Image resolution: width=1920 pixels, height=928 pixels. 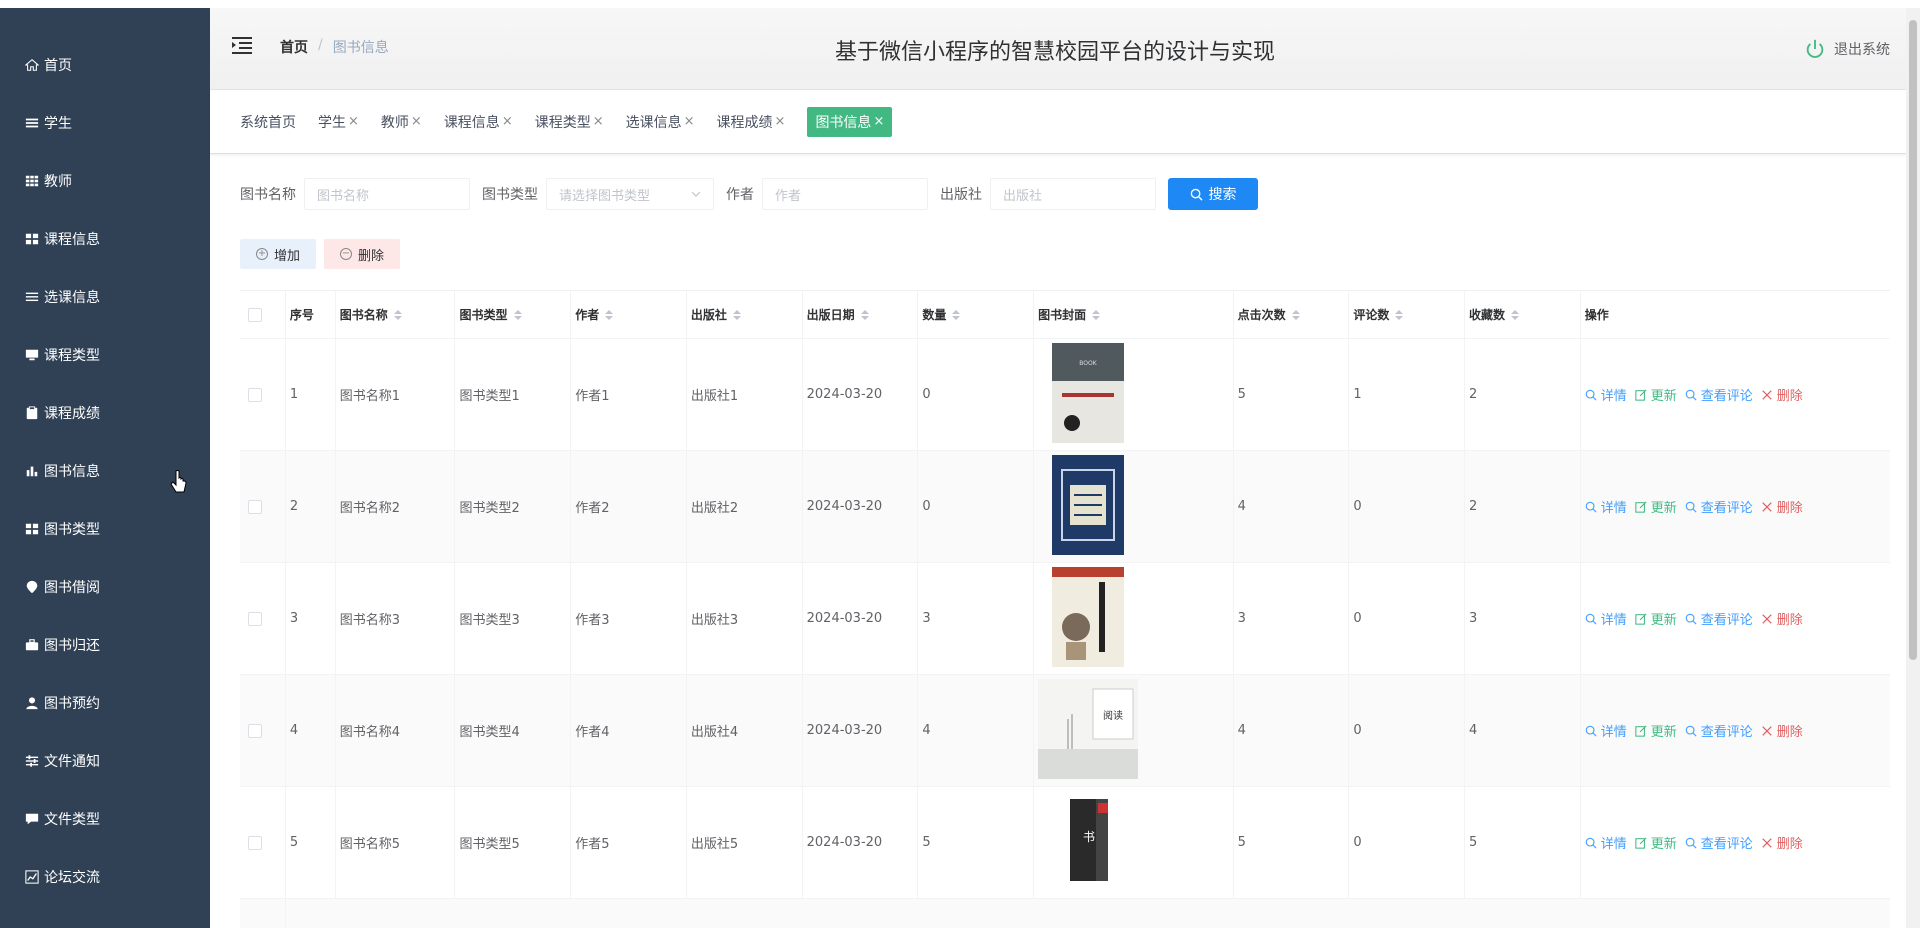 What do you see at coordinates (105, 703) in the screenshot?
I see `sidebar-item-11: 图书预约` at bounding box center [105, 703].